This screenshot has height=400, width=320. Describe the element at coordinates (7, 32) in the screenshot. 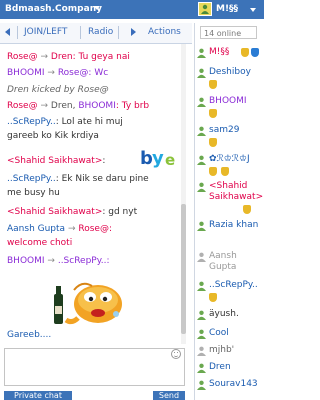

I see `chevron-left-icon` at that location.